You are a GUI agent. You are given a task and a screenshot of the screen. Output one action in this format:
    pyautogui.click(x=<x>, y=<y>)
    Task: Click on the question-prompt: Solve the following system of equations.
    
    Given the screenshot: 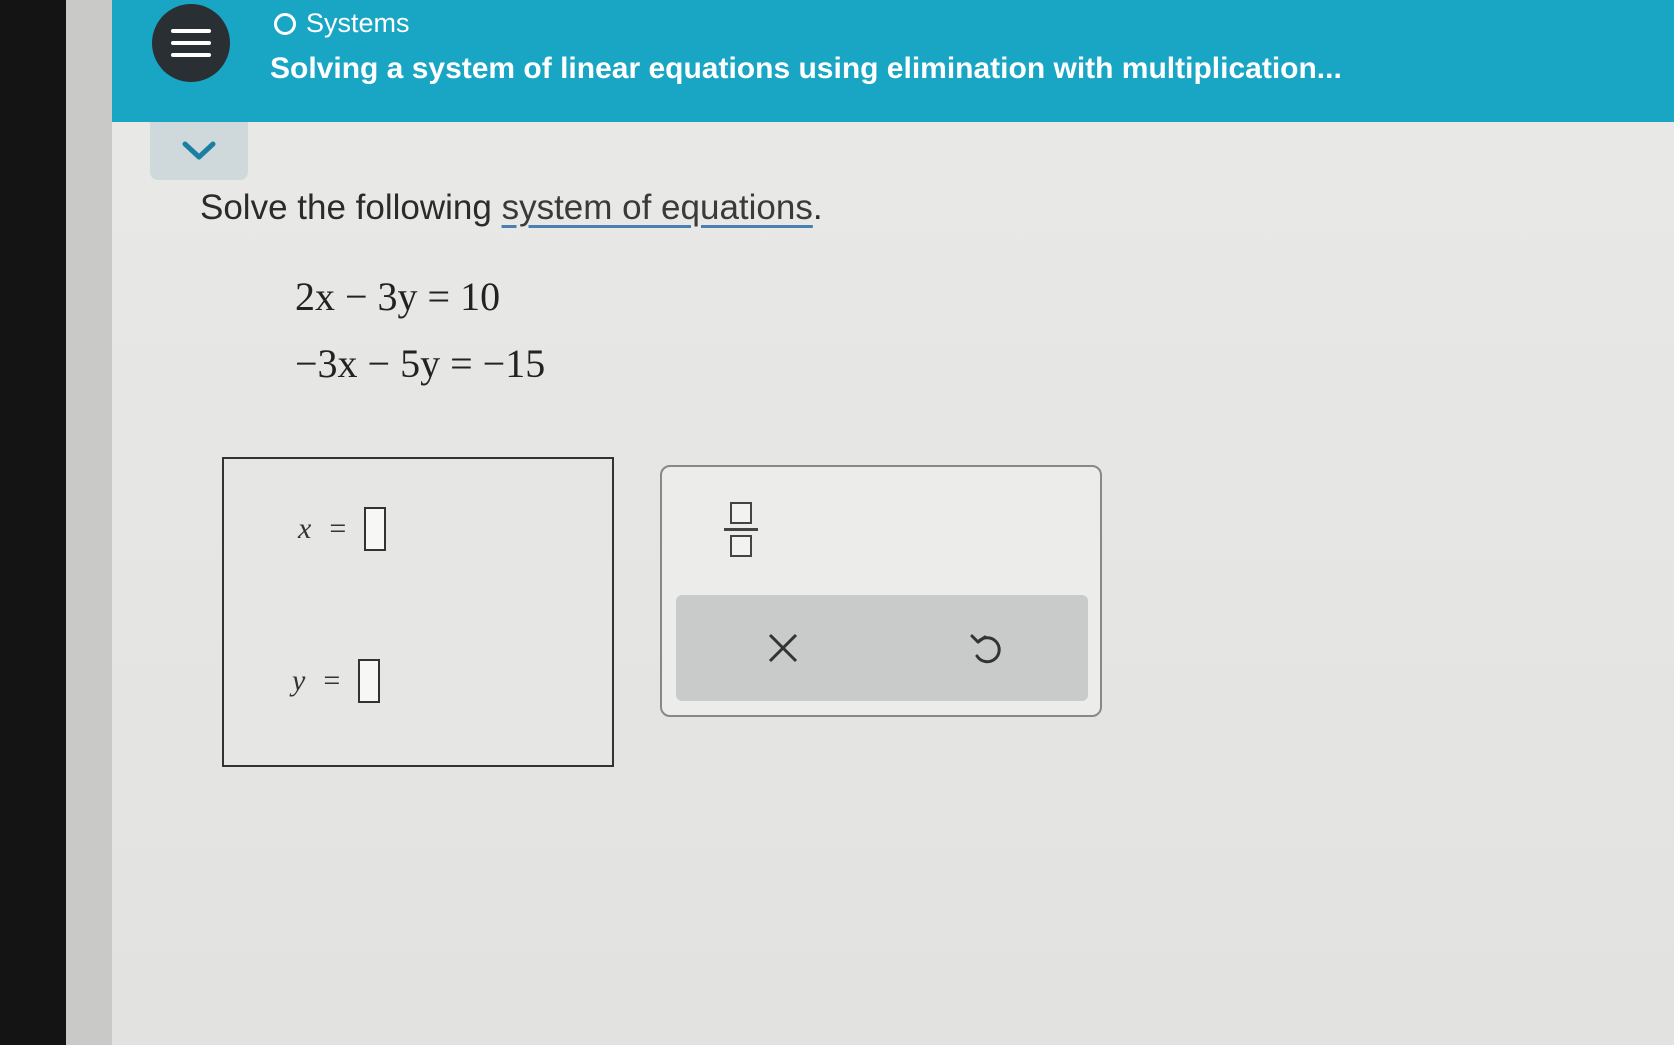 What is the action you would take?
    pyautogui.click(x=511, y=208)
    